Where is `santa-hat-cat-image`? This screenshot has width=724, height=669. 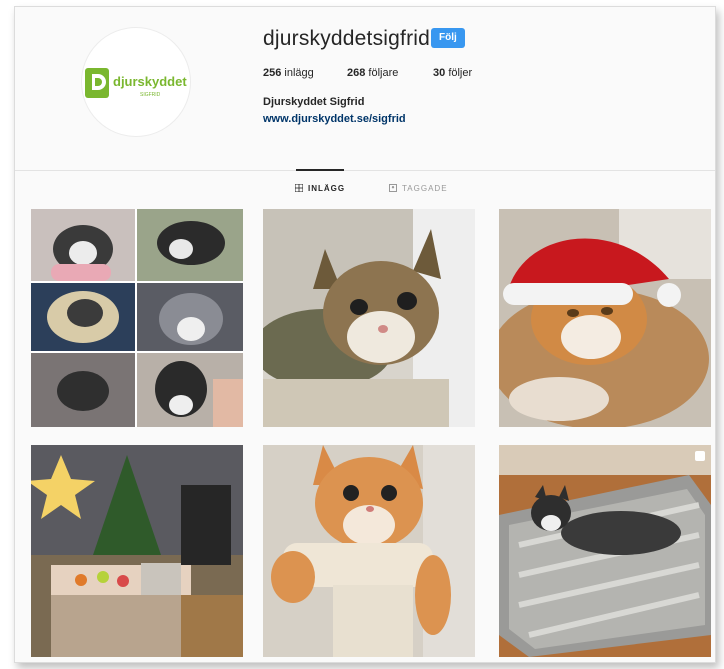
santa-hat-cat-image is located at coordinates (605, 318).